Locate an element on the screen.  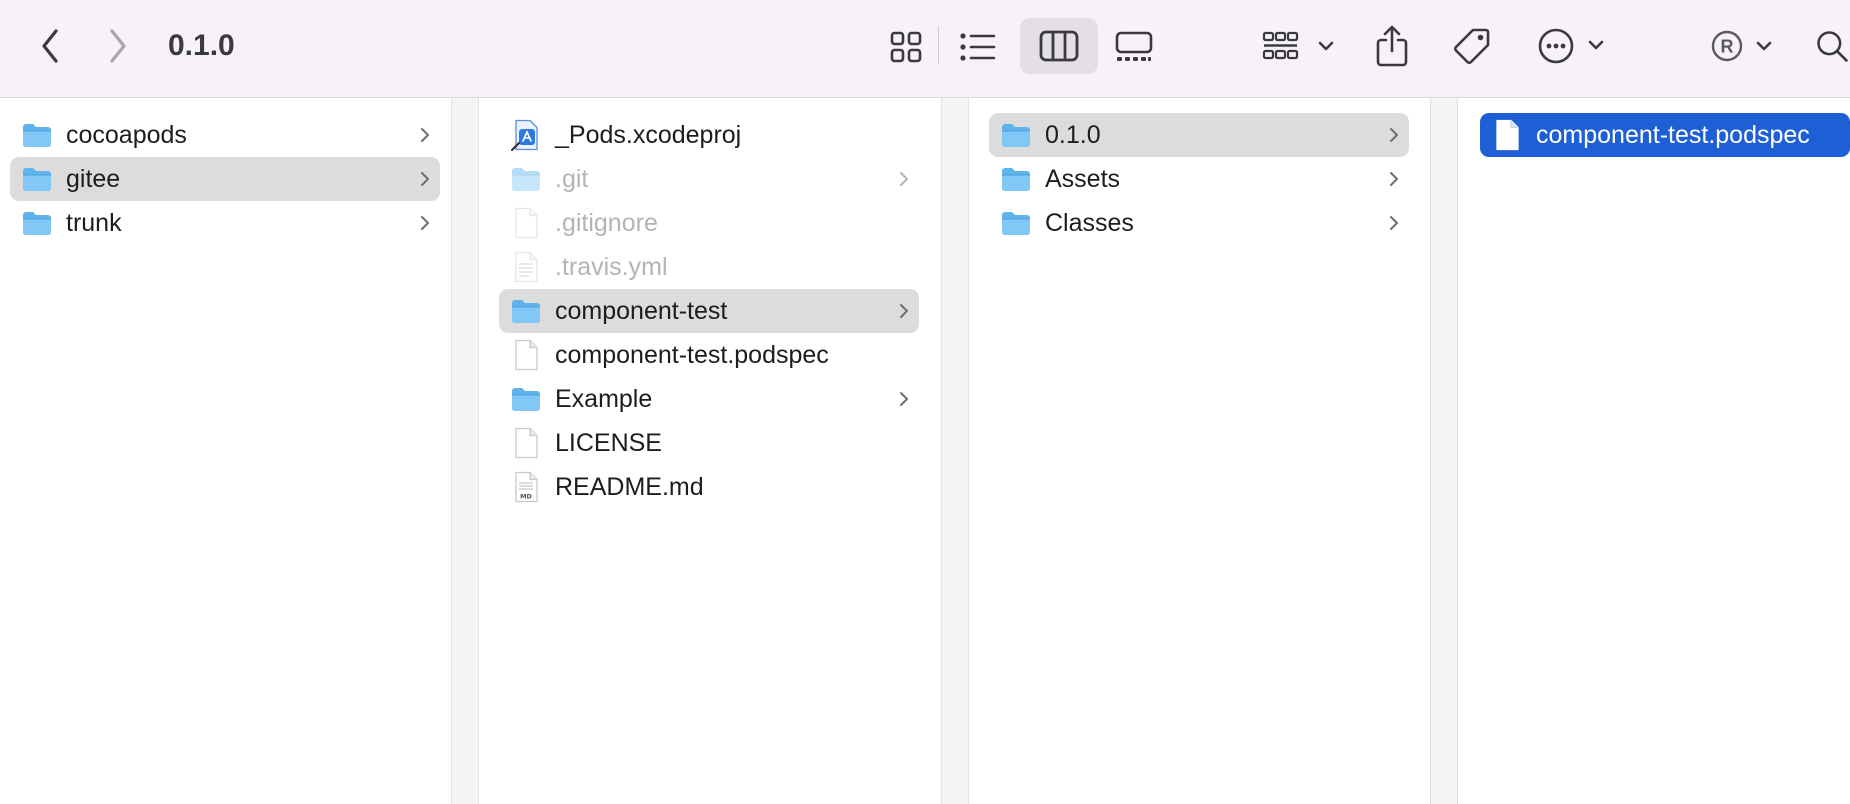
search-button is located at coordinates (1832, 46).